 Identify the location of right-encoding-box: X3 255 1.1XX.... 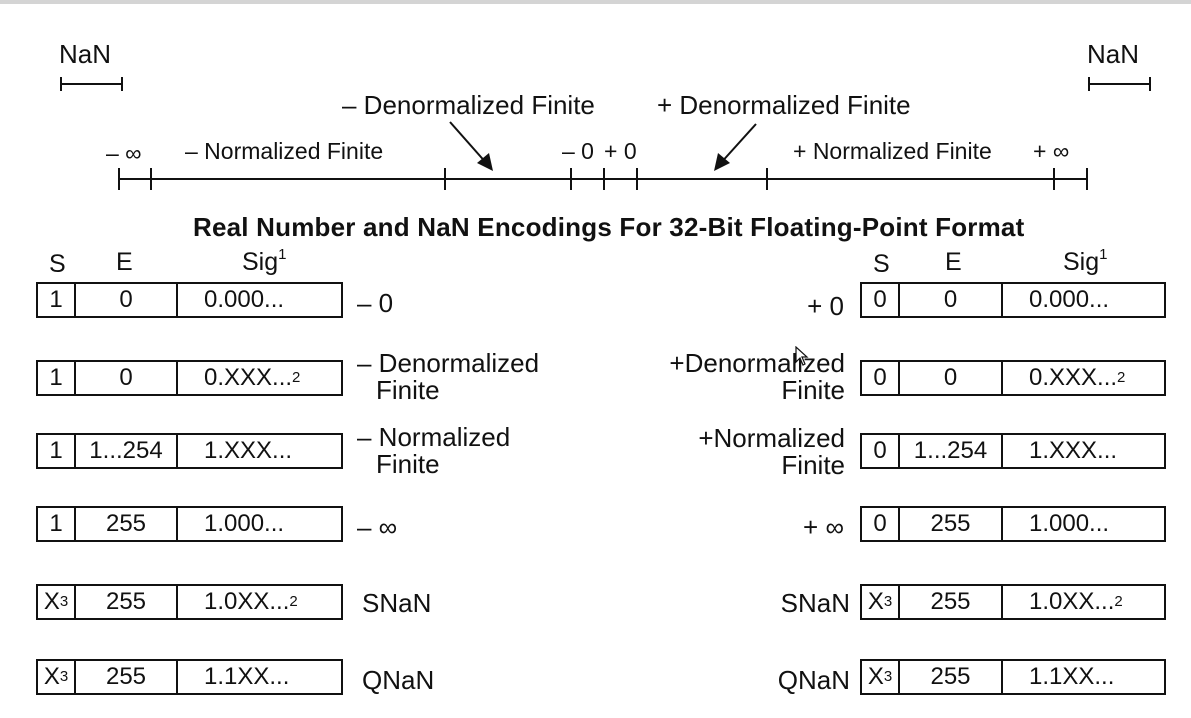
(1013, 677).